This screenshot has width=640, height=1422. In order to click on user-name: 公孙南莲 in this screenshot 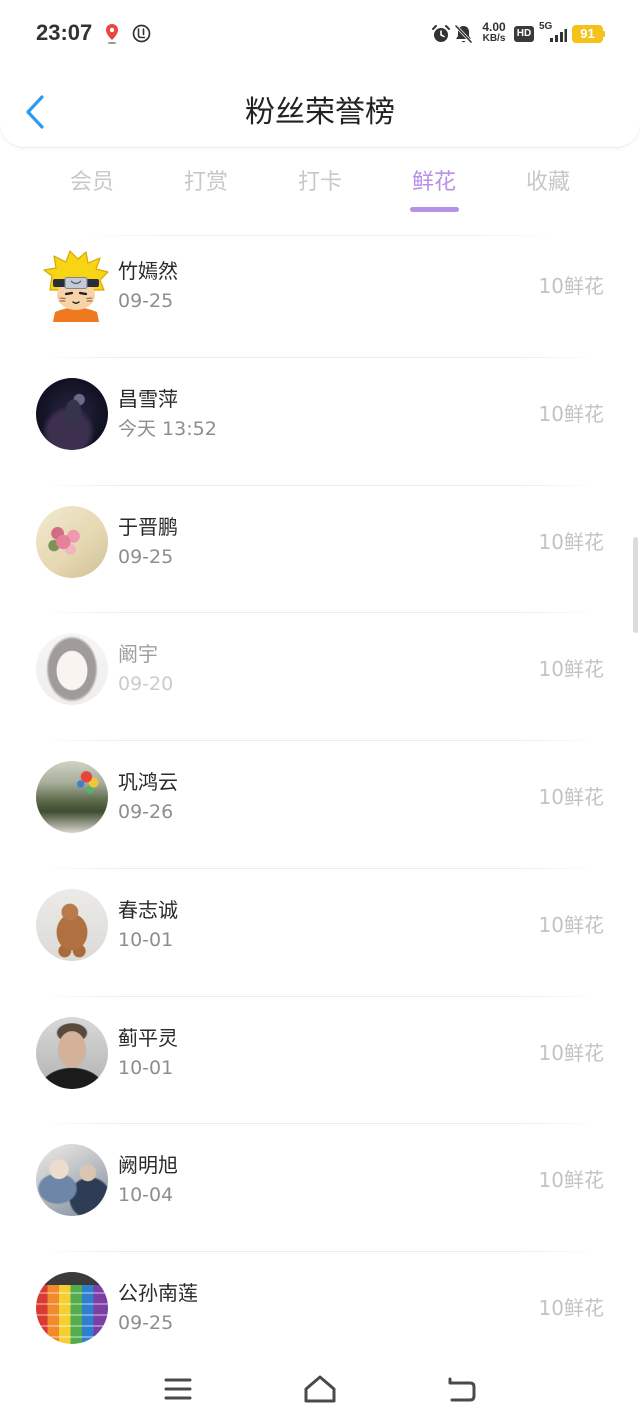, I will do `click(158, 1293)`.